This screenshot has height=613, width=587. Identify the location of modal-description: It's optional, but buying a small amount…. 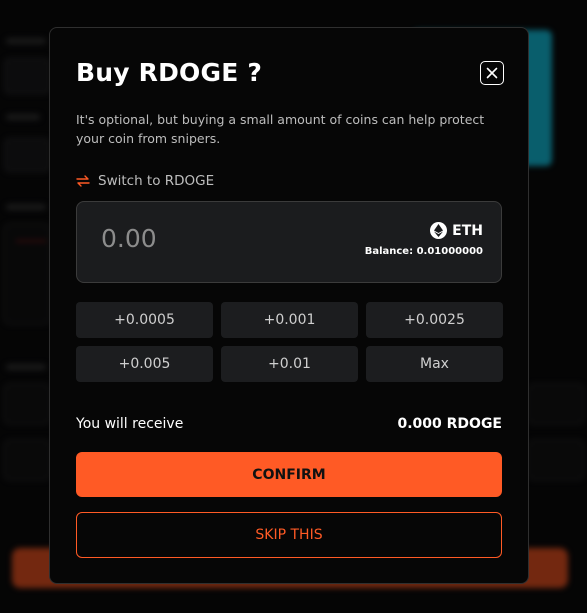
(280, 129).